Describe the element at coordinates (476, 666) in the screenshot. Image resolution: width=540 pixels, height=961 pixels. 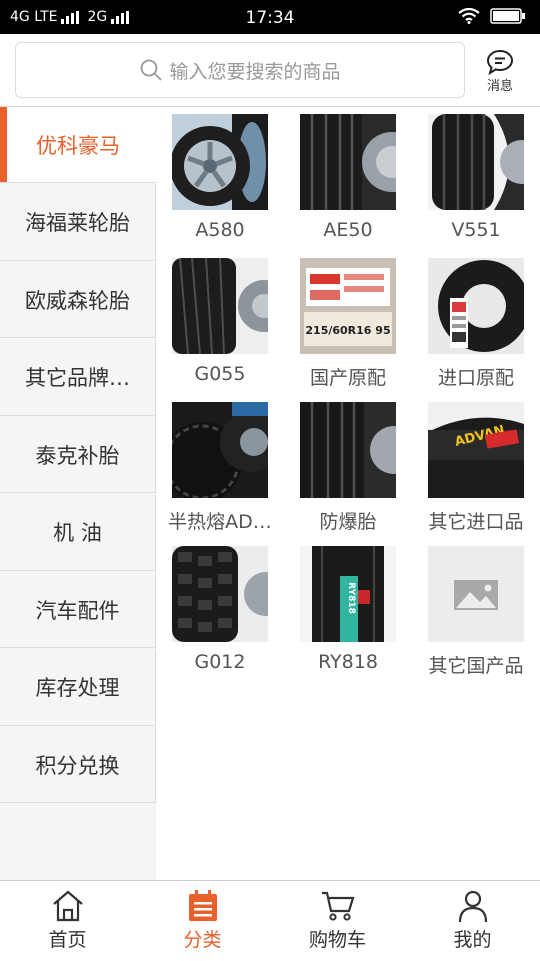
I see `product-label: 其它国产品` at that location.